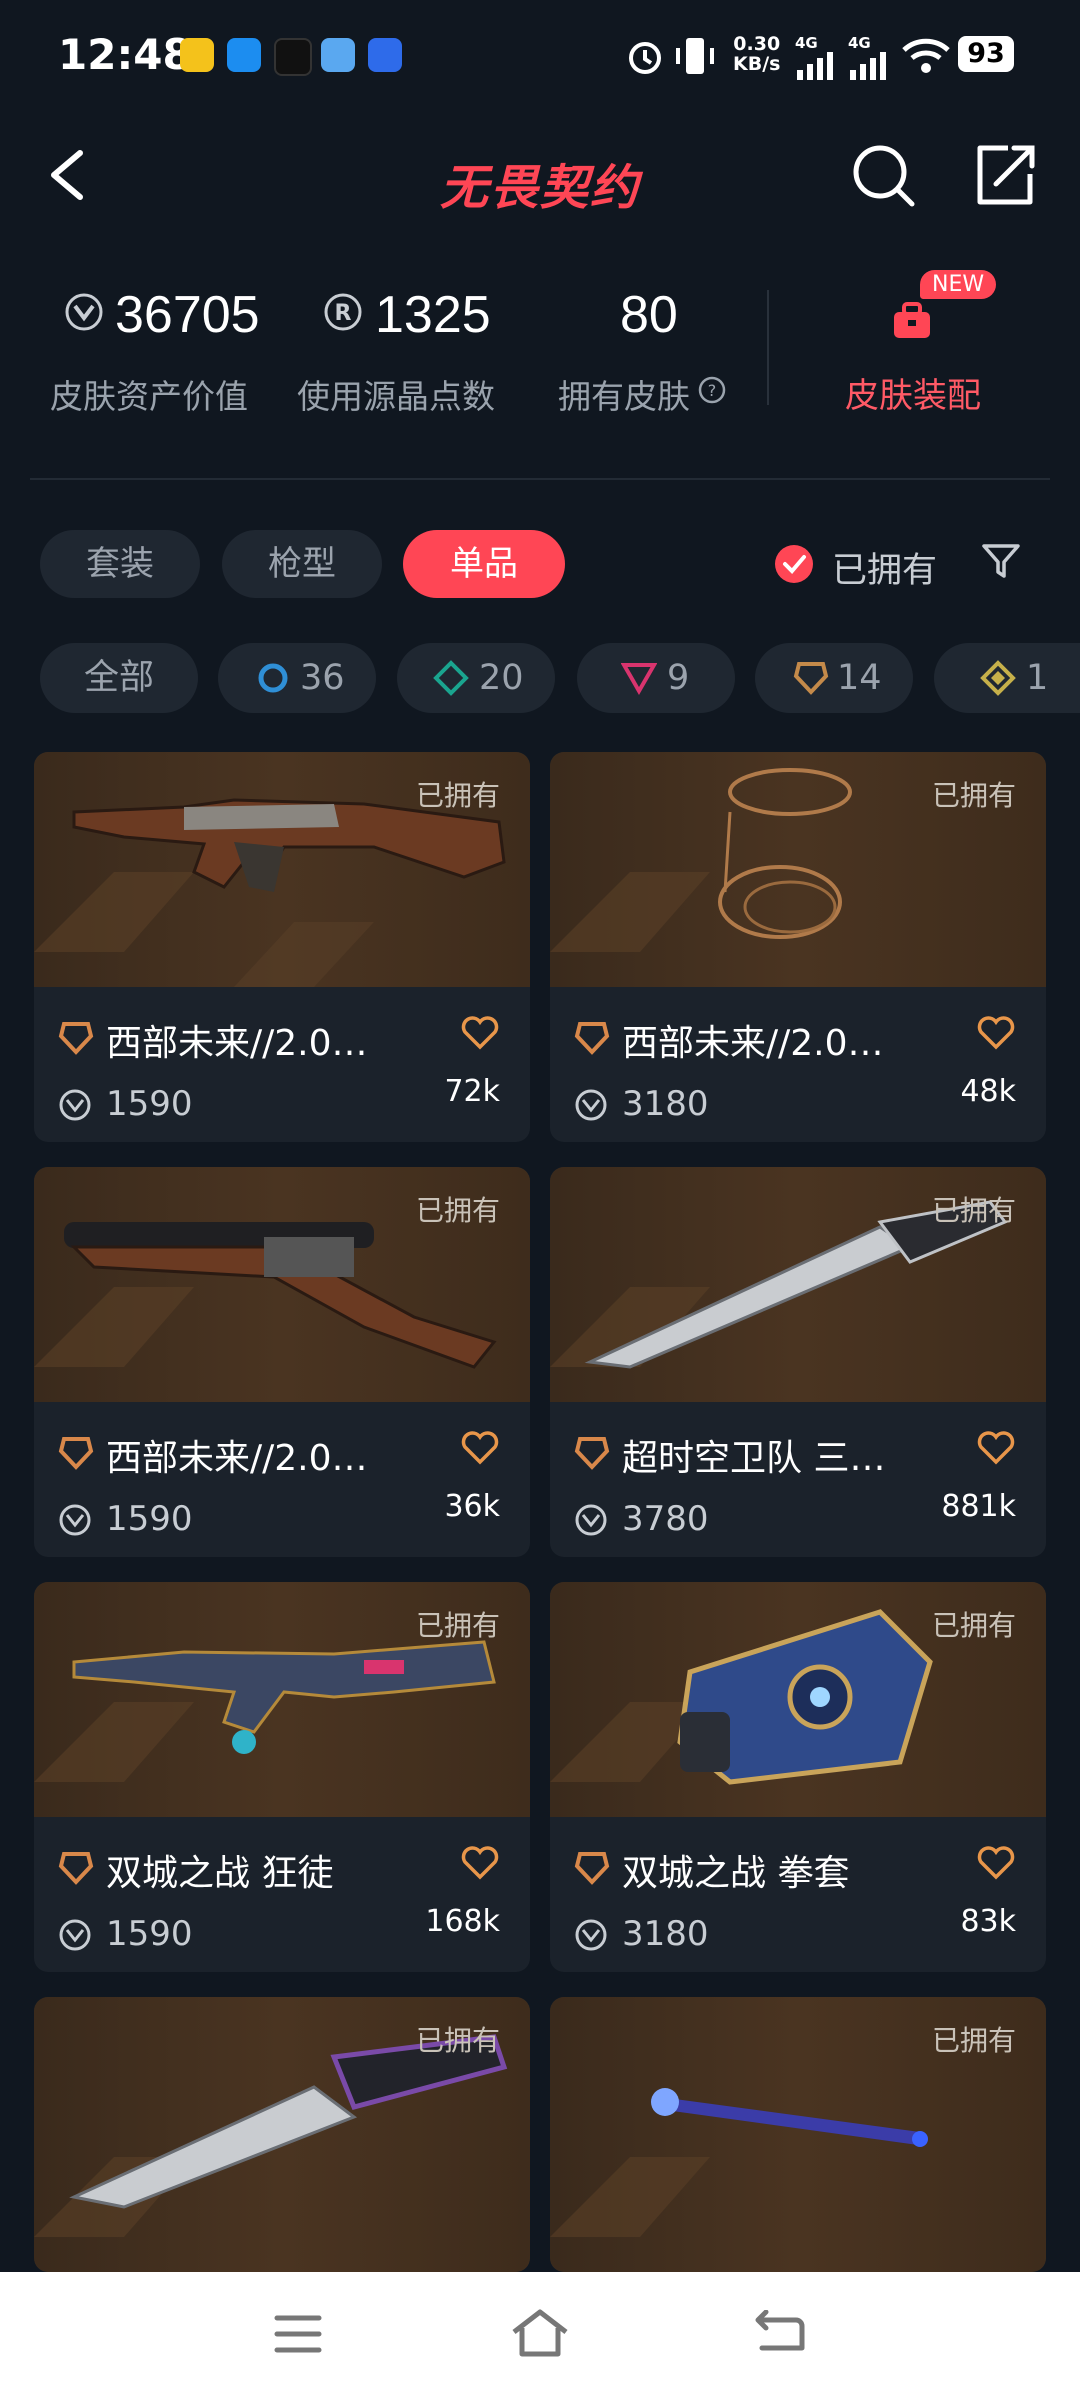 The height and width of the screenshot is (2400, 1080). What do you see at coordinates (884, 567) in the screenshot?
I see `owned-filter-label: 已拥有` at bounding box center [884, 567].